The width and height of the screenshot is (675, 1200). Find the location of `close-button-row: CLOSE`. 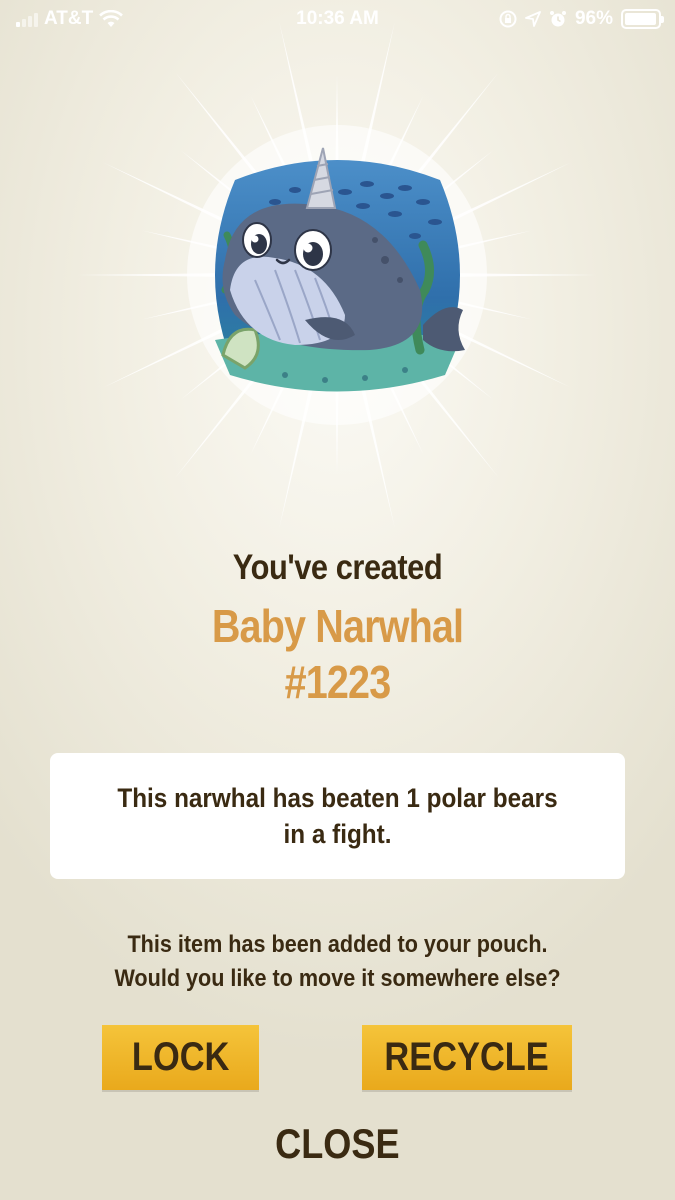

close-button-row: CLOSE is located at coordinates (337, 1144).